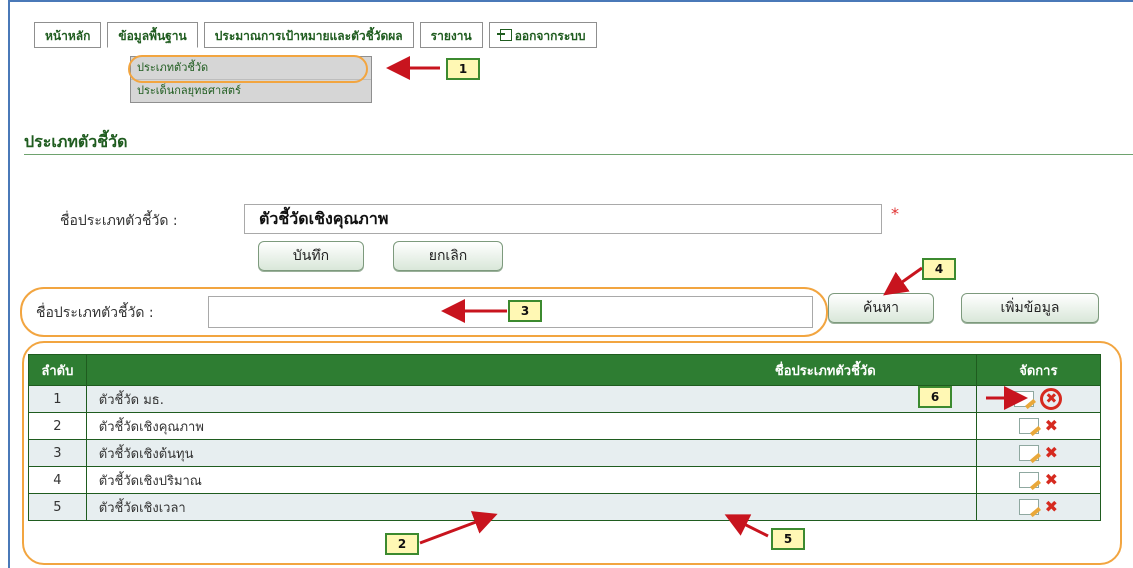 The height and width of the screenshot is (568, 1133). What do you see at coordinates (152, 35) in the screenshot?
I see `menu-master-data: ข้อมูลพื้นฐาน` at bounding box center [152, 35].